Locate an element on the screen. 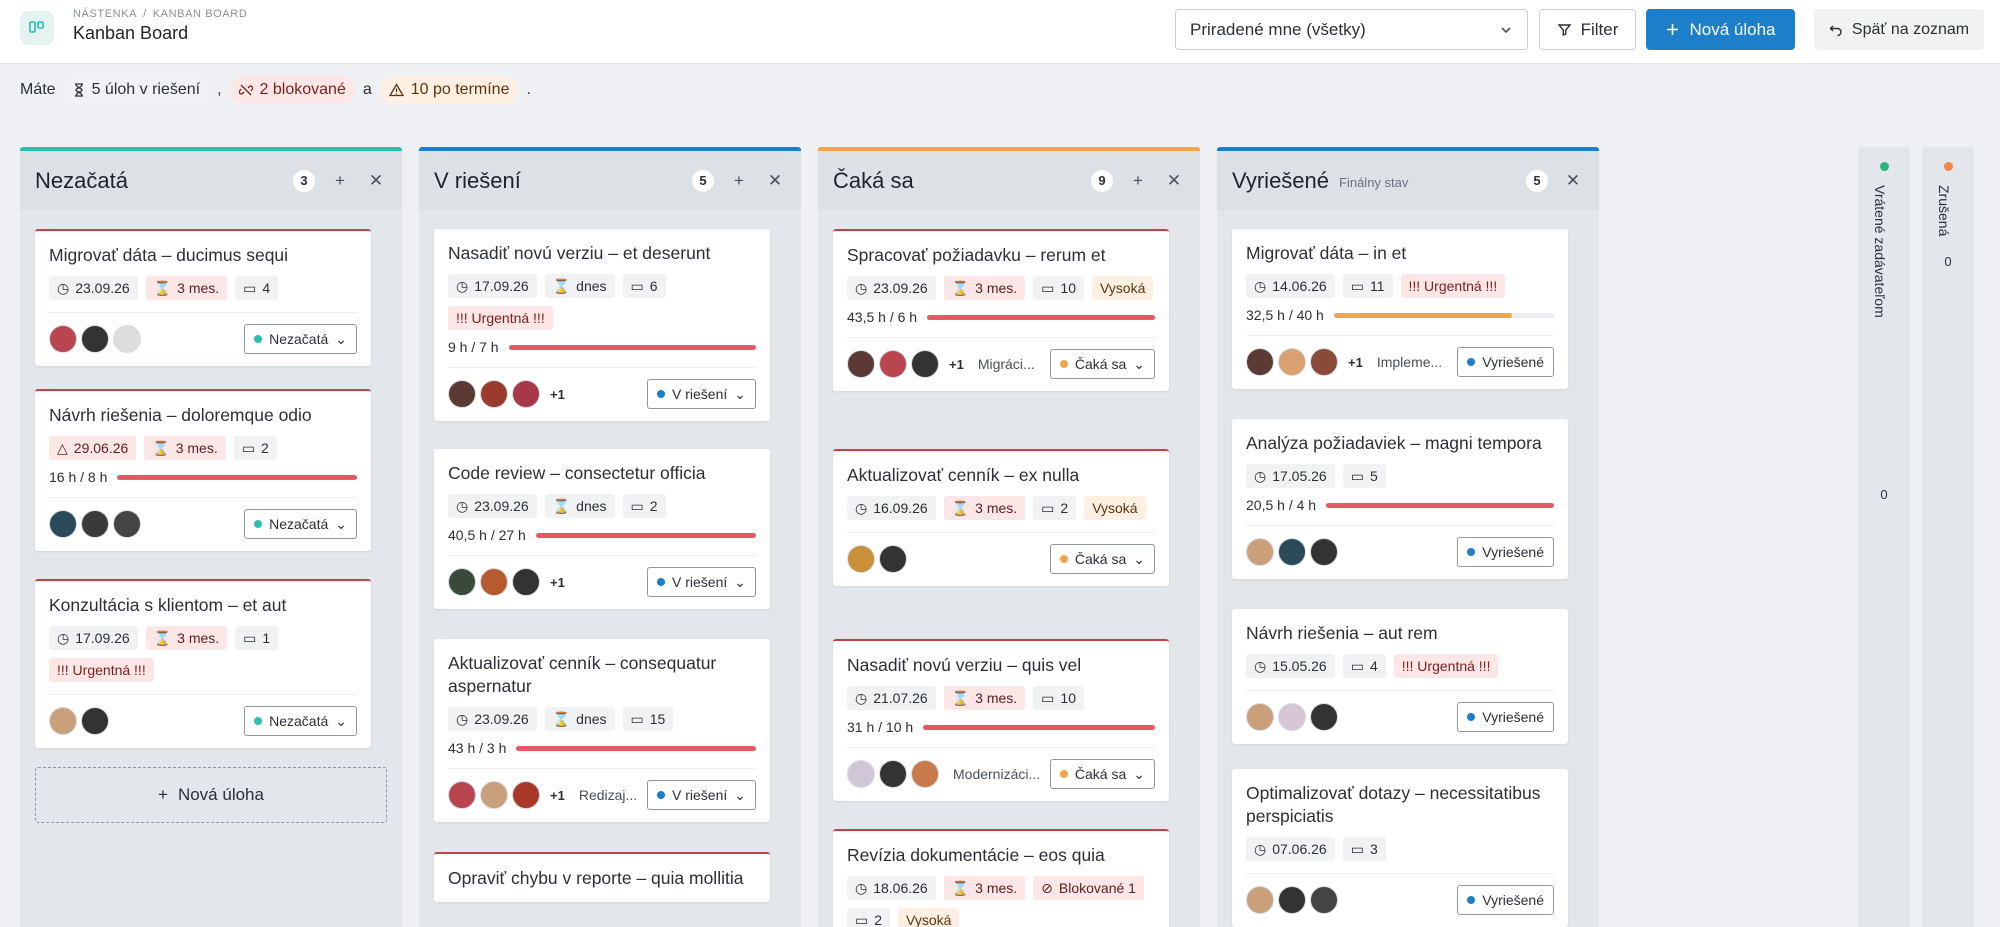 Image resolution: width=2000 pixels, height=927 pixels. filter-button: Filter is located at coordinates (1587, 29).